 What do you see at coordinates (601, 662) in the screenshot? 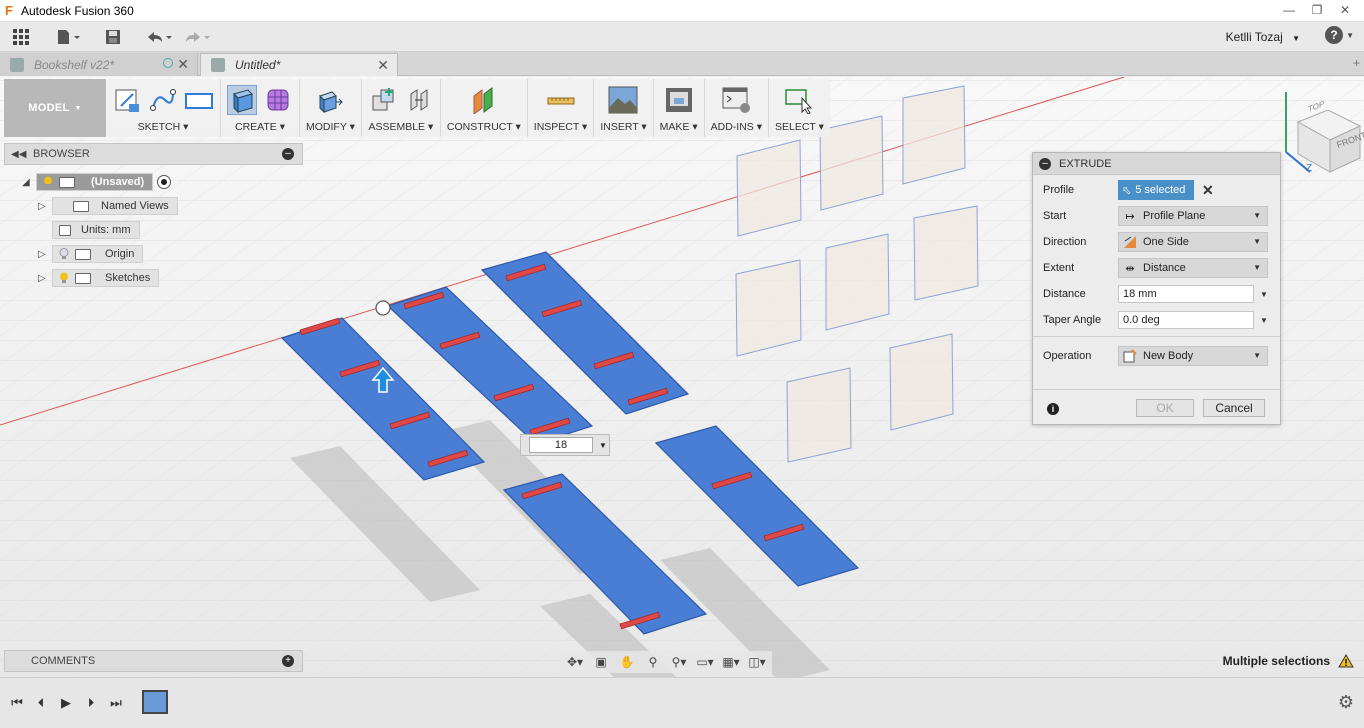
I see `look-at-icon: ▣` at bounding box center [601, 662].